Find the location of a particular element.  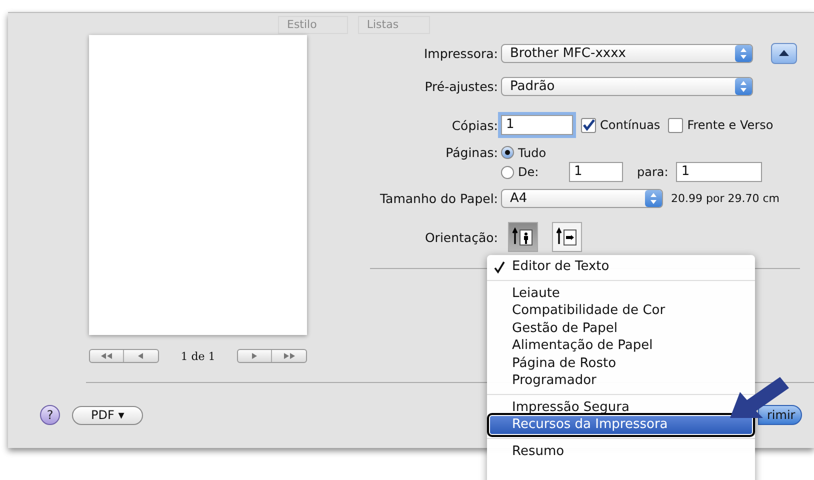

help-button: ? is located at coordinates (50, 415).